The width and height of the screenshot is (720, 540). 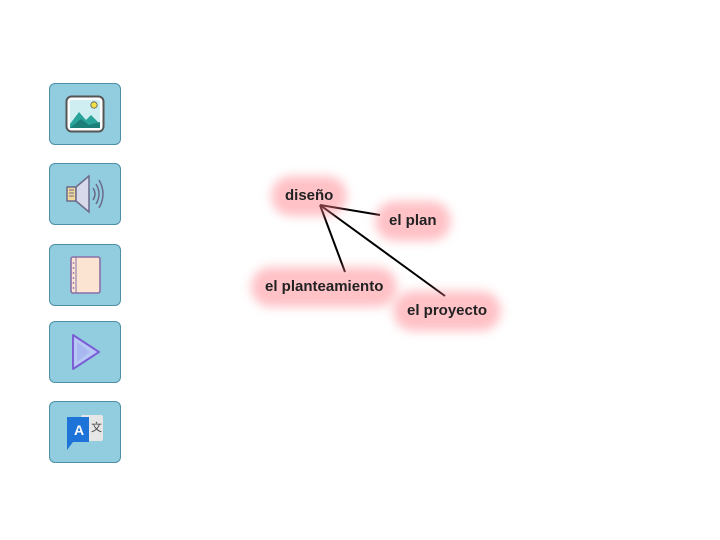 What do you see at coordinates (79, 430) in the screenshot?
I see `translate-icon-latin: A` at bounding box center [79, 430].